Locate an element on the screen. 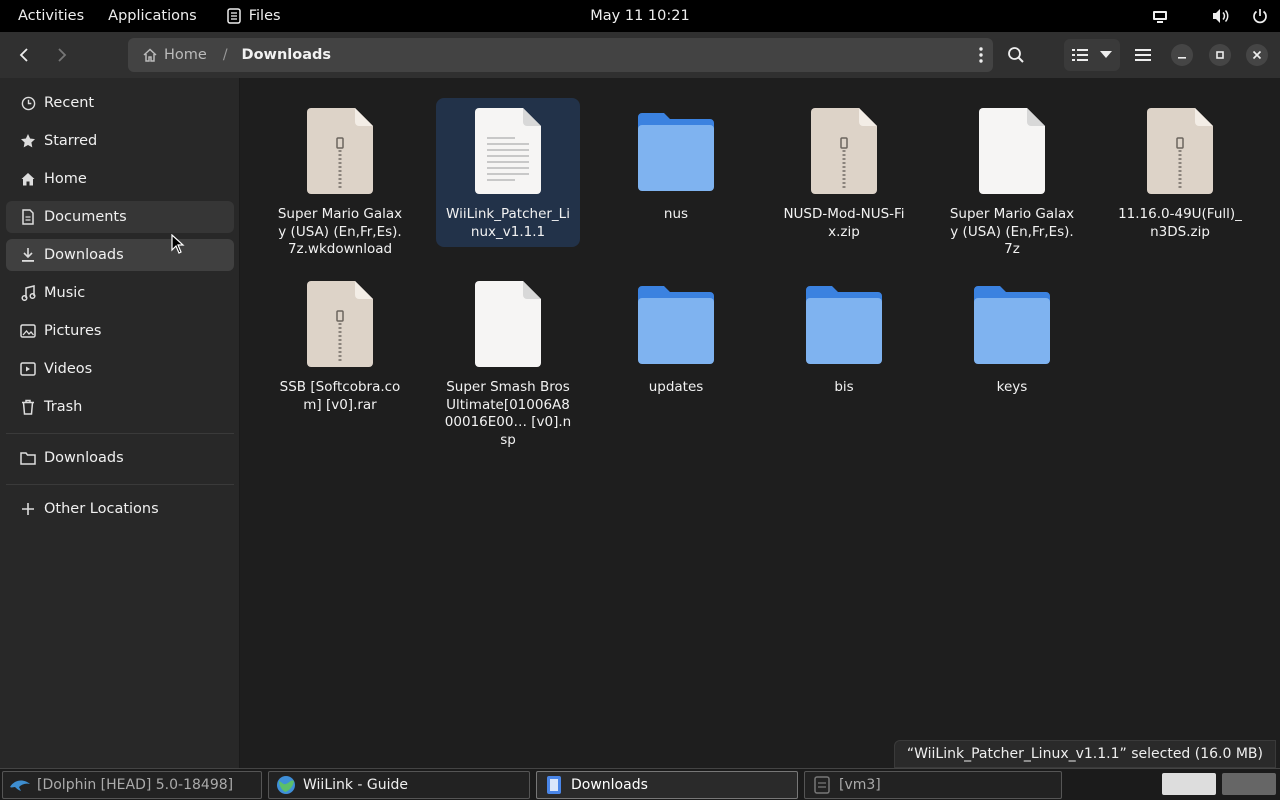 Image resolution: width=1280 pixels, height=800 pixels. main-menu-button is located at coordinates (1143, 55).